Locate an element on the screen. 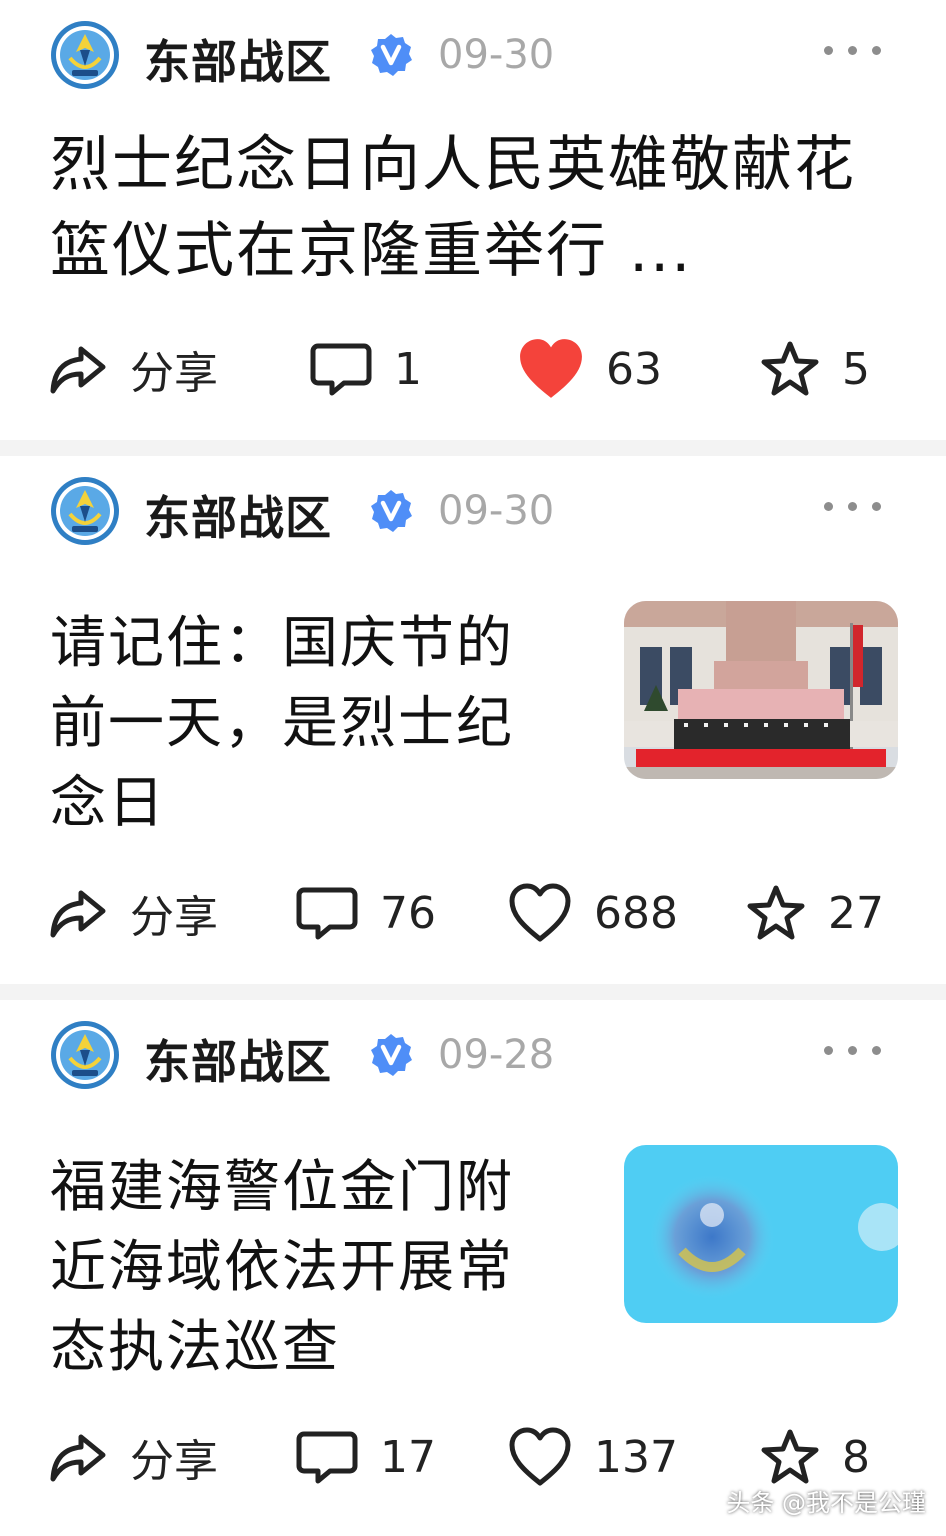  action-bar: 分享 76 688 27 is located at coordinates (473, 913).